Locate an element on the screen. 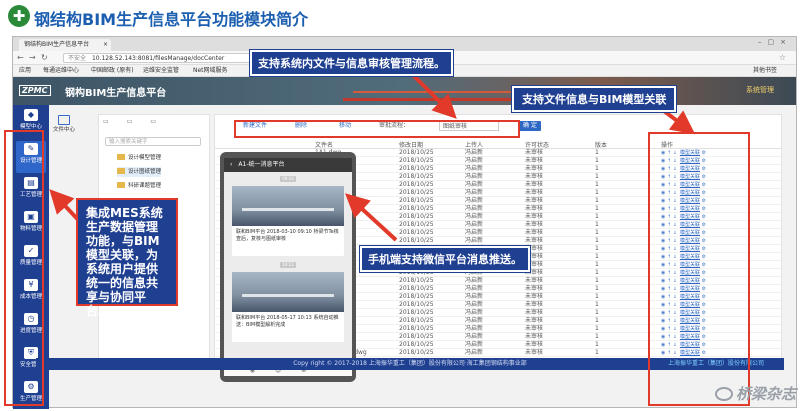 The height and width of the screenshot is (411, 800). back-icon: ‹ is located at coordinates (231, 164).